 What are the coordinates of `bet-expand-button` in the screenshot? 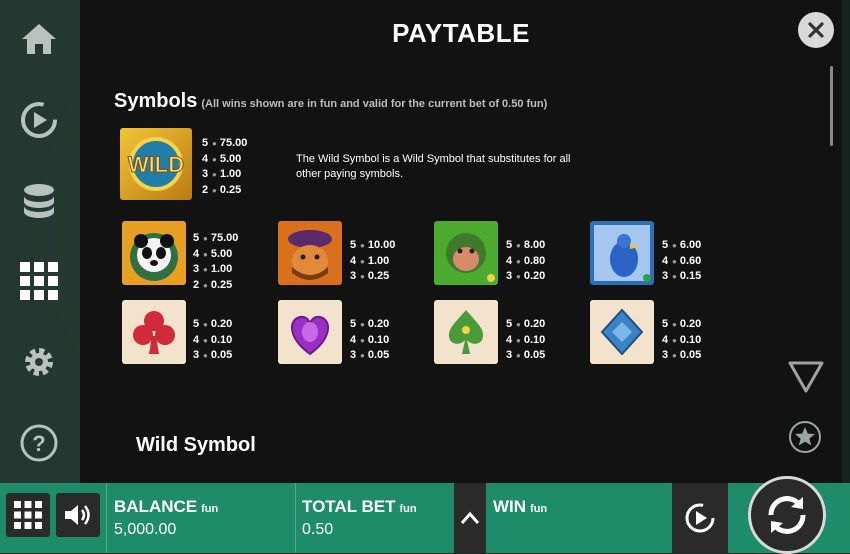 It's located at (470, 518).